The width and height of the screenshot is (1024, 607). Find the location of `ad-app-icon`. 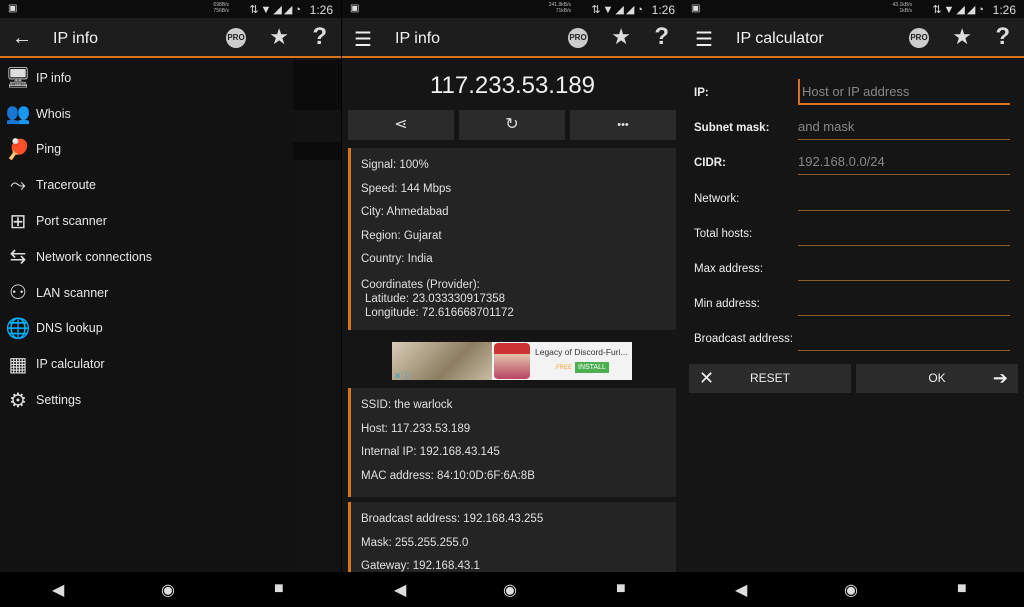

ad-app-icon is located at coordinates (512, 361).